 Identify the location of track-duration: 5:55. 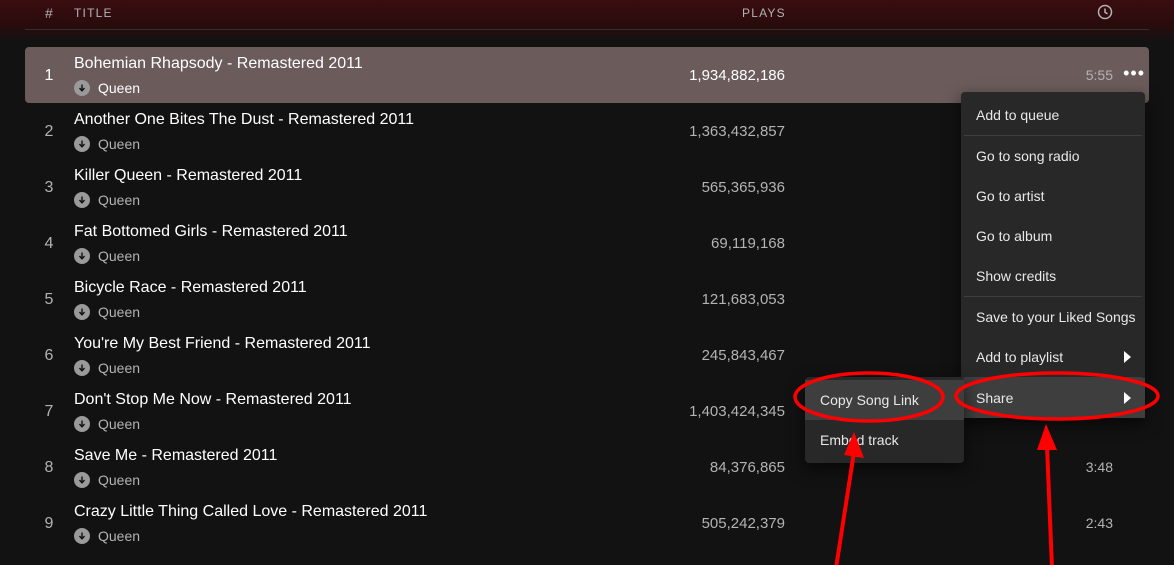
(1099, 75).